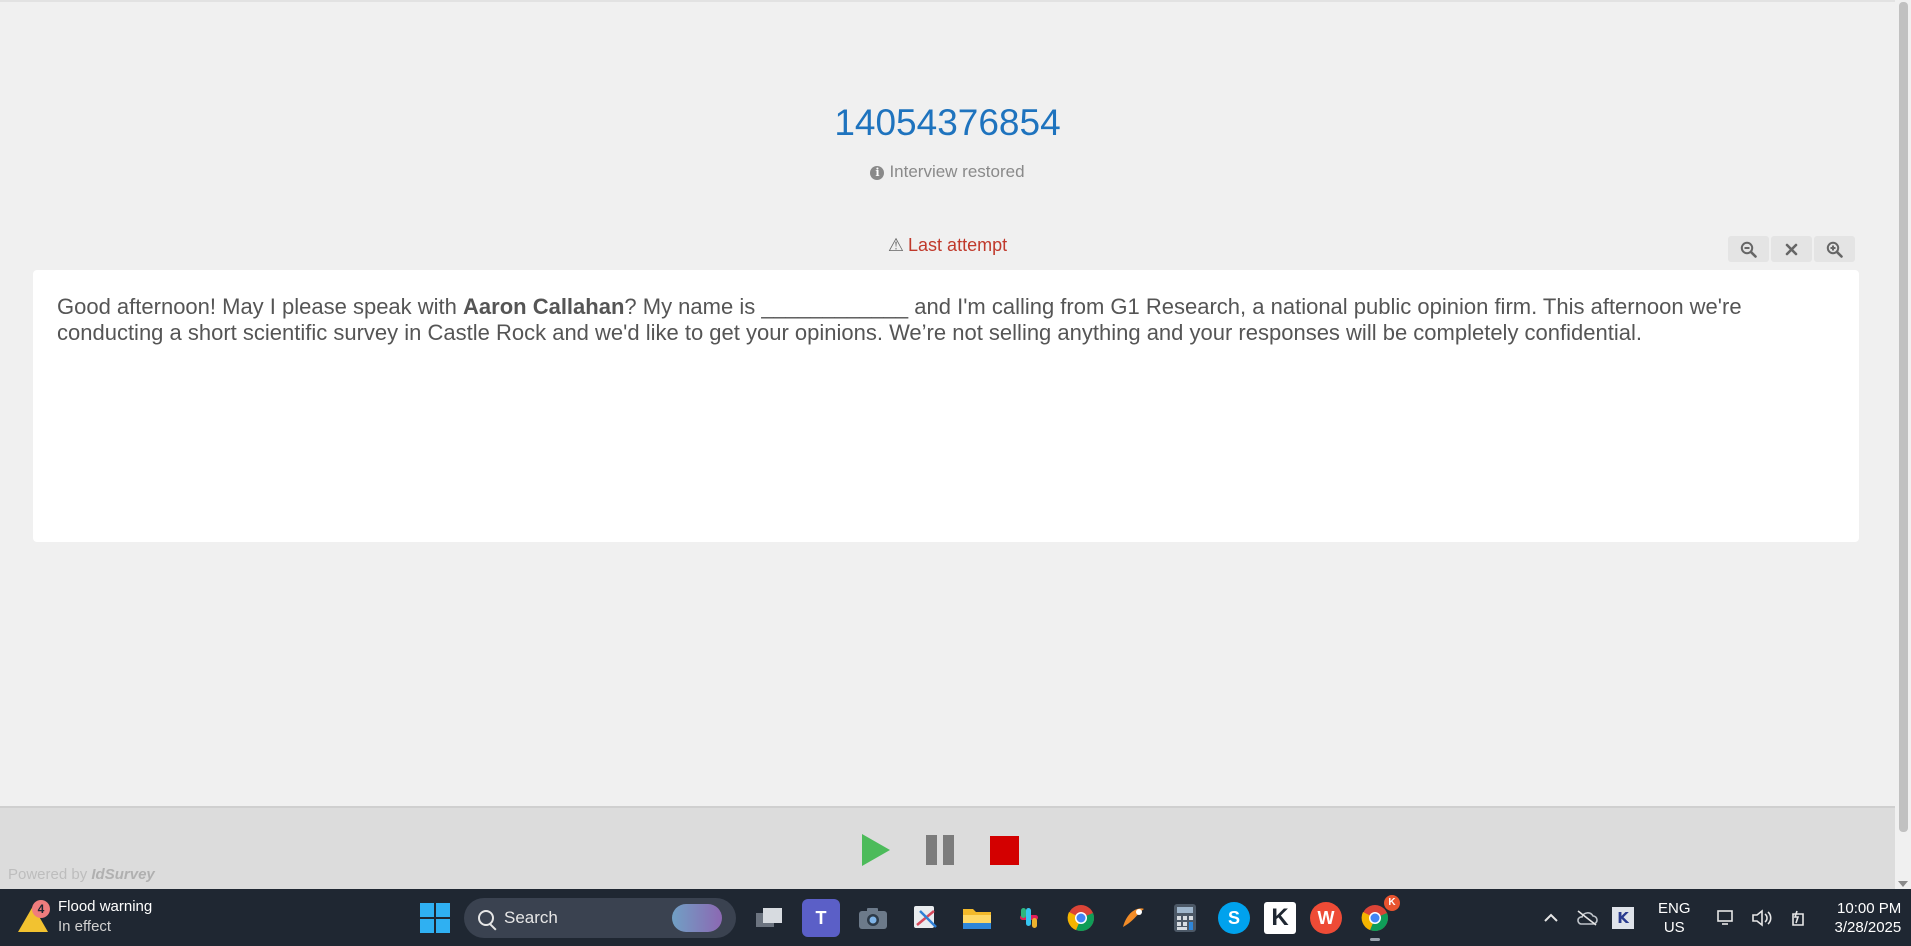  Describe the element at coordinates (957, 171) in the screenshot. I see `interview-status-text: Interview restored` at that location.